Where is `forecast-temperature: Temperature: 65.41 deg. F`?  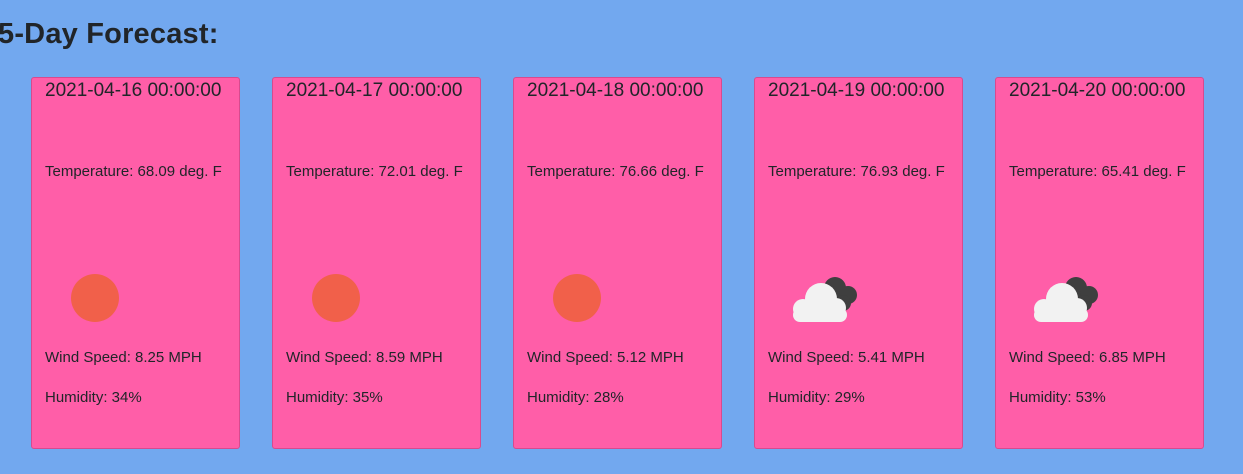 forecast-temperature: Temperature: 65.41 deg. F is located at coordinates (1097, 171).